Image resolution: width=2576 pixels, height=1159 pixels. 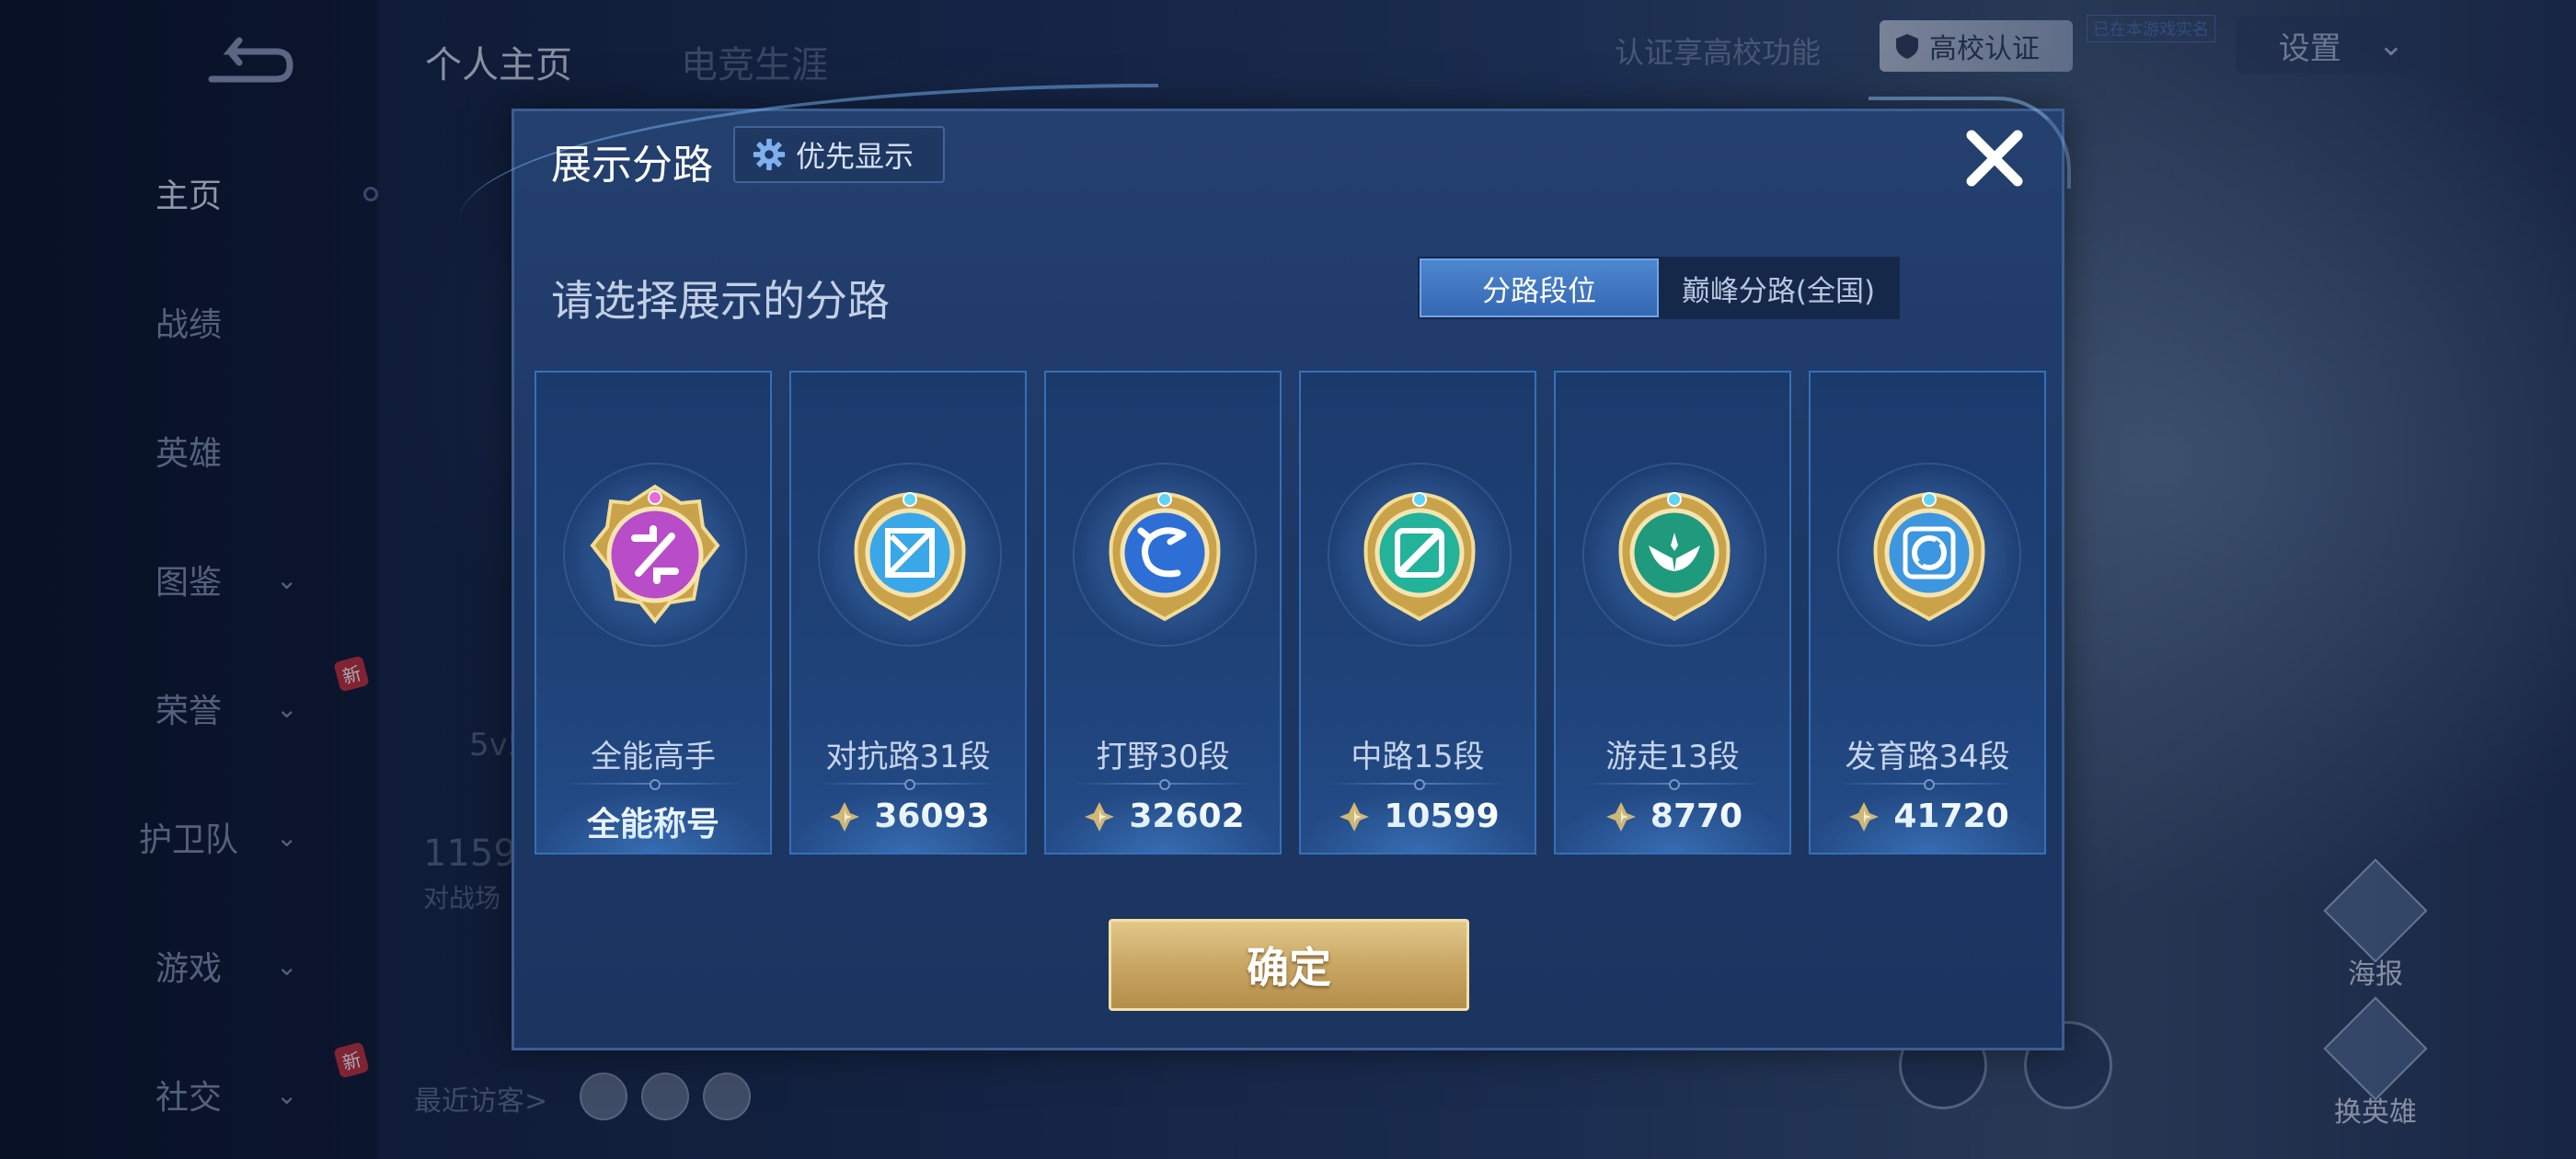 I want to click on lane-card-mid: 中路15段 10599, so click(x=1417, y=613).